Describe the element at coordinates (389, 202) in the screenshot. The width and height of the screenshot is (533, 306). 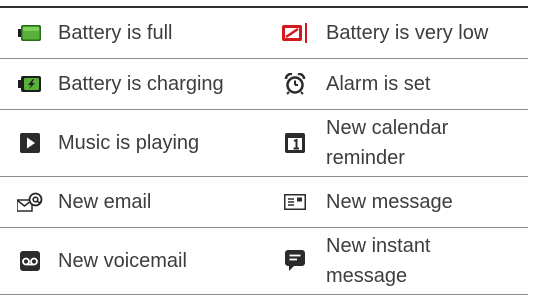
I see `status-label: New message` at that location.